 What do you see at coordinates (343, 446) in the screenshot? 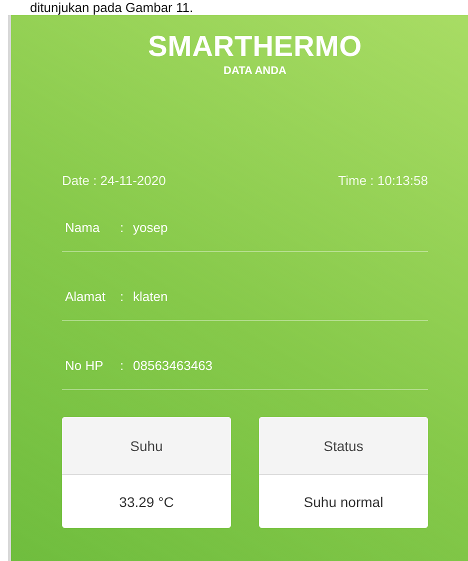
I see `card-header: Status` at bounding box center [343, 446].